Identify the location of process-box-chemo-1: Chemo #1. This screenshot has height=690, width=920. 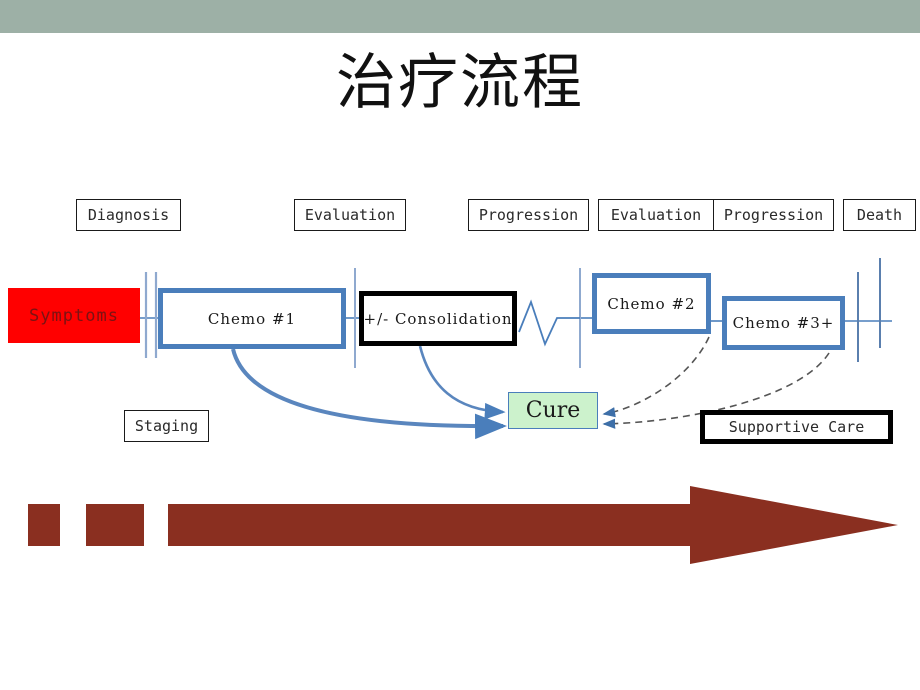
(252, 318).